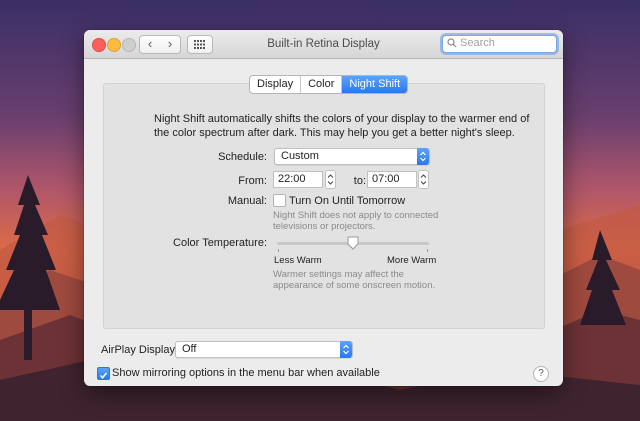 Image resolution: width=640 pixels, height=421 pixels. I want to click on schedule-label: Schedule:, so click(242, 157).